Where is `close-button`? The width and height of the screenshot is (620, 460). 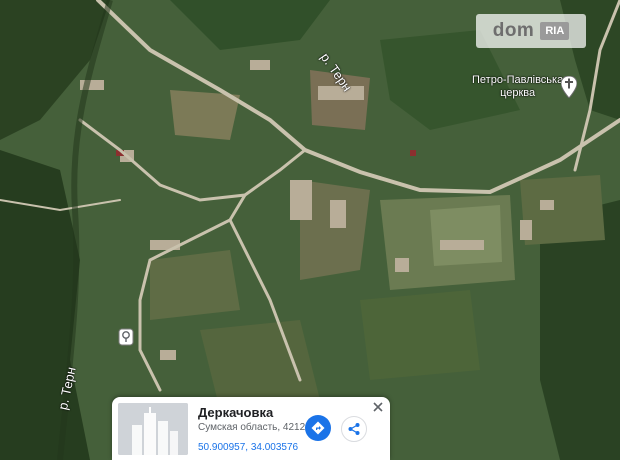
close-button is located at coordinates (378, 407).